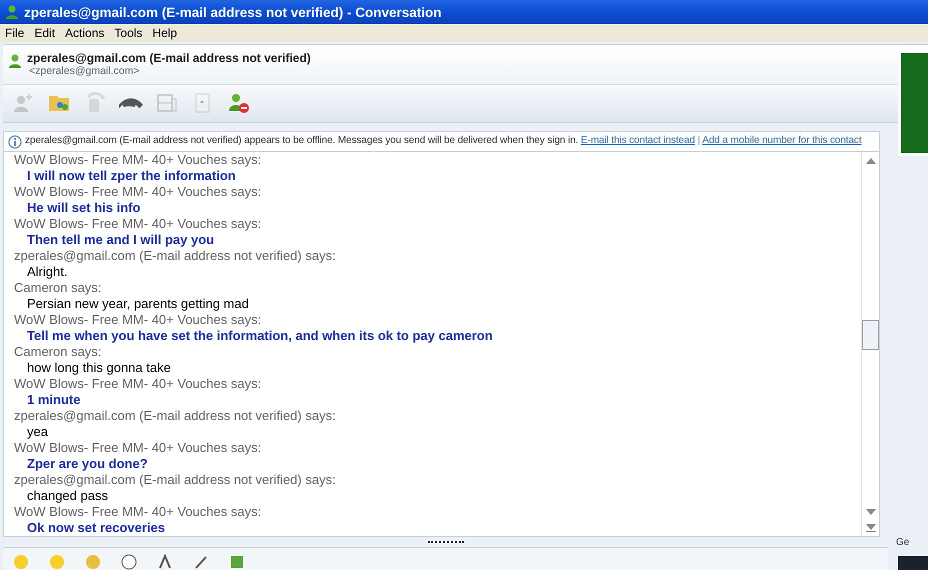 The height and width of the screenshot is (570, 928). Describe the element at coordinates (96, 528) in the screenshot. I see `message-text: Ok now set recoveries` at that location.